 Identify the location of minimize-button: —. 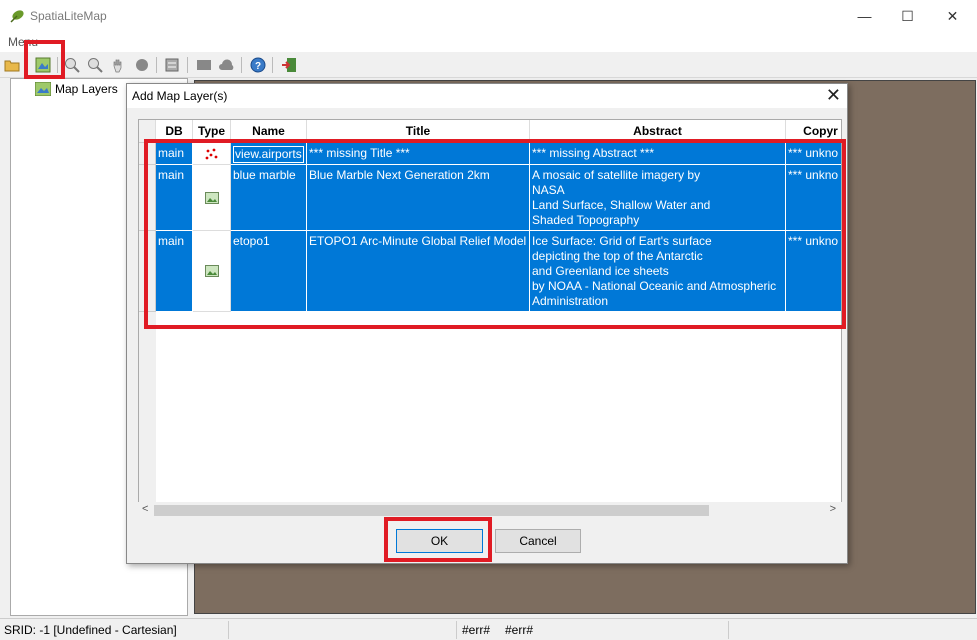
(864, 16).